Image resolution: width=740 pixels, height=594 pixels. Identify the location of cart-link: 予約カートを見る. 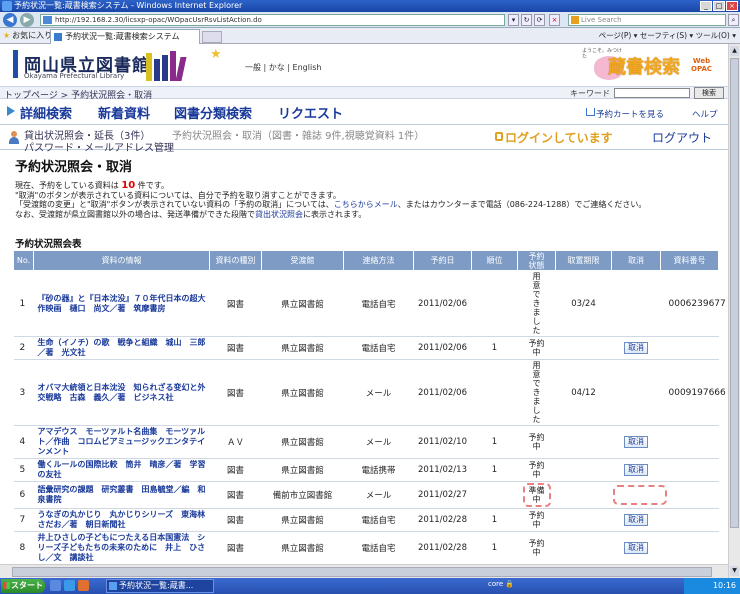
(630, 114).